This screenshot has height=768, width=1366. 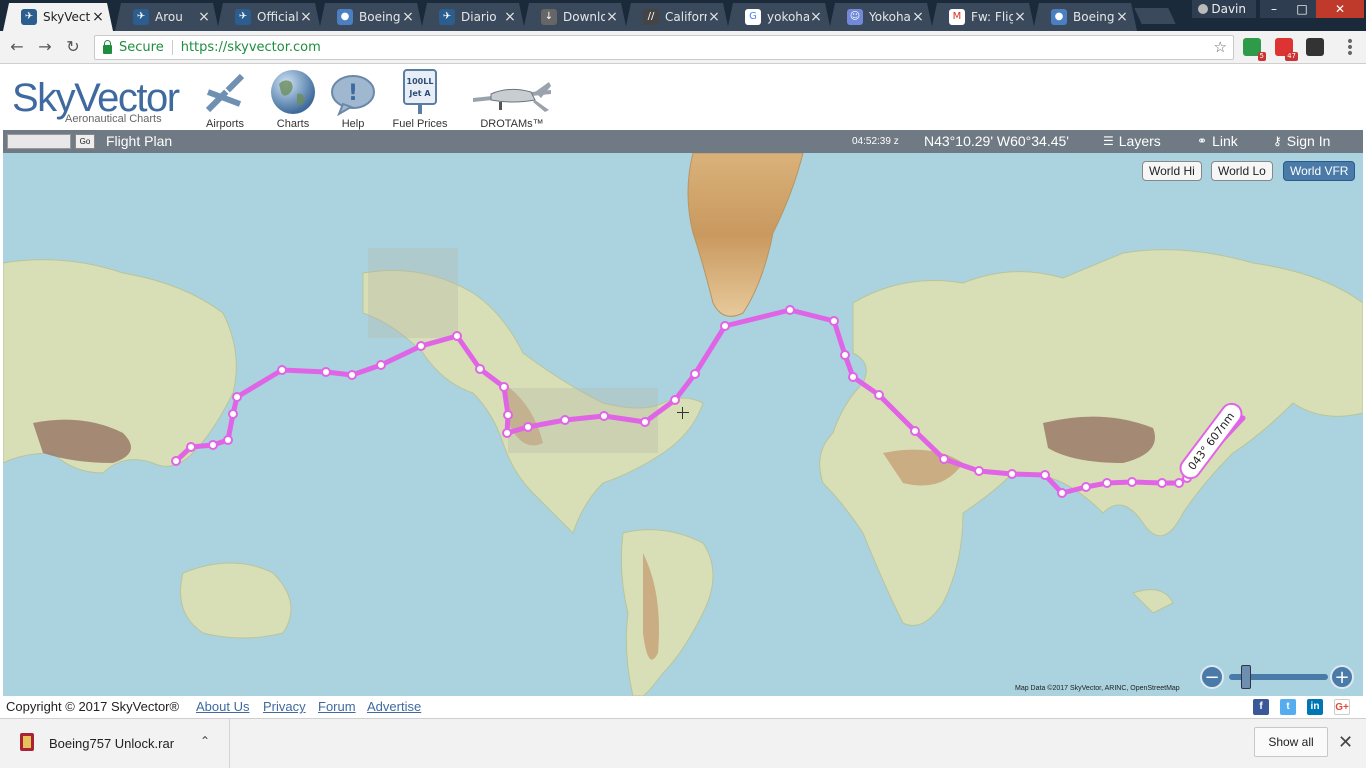 I want to click on nav-drotams: DROTAMs™, so click(x=512, y=99).